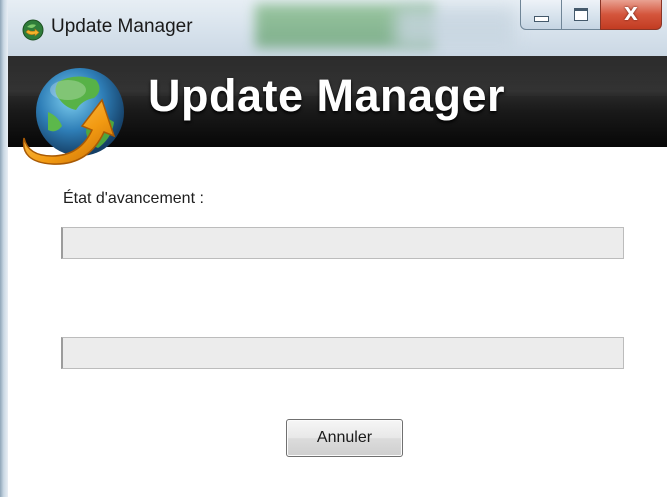 This screenshot has width=667, height=497. What do you see at coordinates (73, 116) in the screenshot?
I see `globe-arrow-icon` at bounding box center [73, 116].